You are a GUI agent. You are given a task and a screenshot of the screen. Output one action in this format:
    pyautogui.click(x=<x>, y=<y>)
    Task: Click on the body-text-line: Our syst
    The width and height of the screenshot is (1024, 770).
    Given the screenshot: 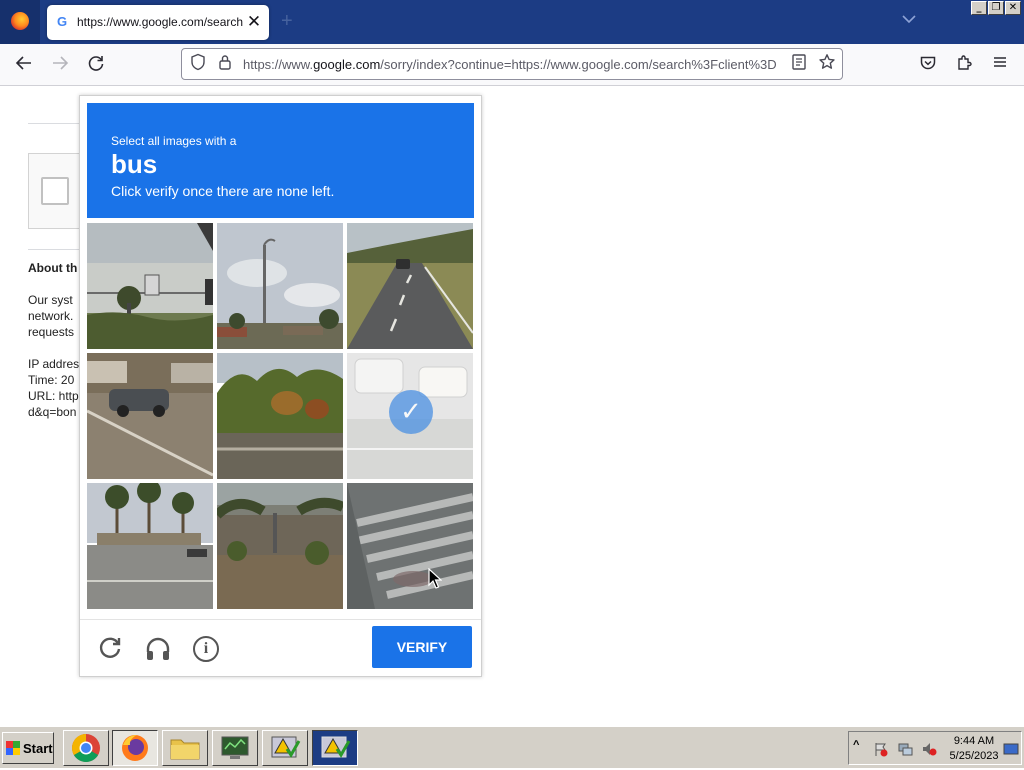 What is the action you would take?
    pyautogui.click(x=50, y=300)
    